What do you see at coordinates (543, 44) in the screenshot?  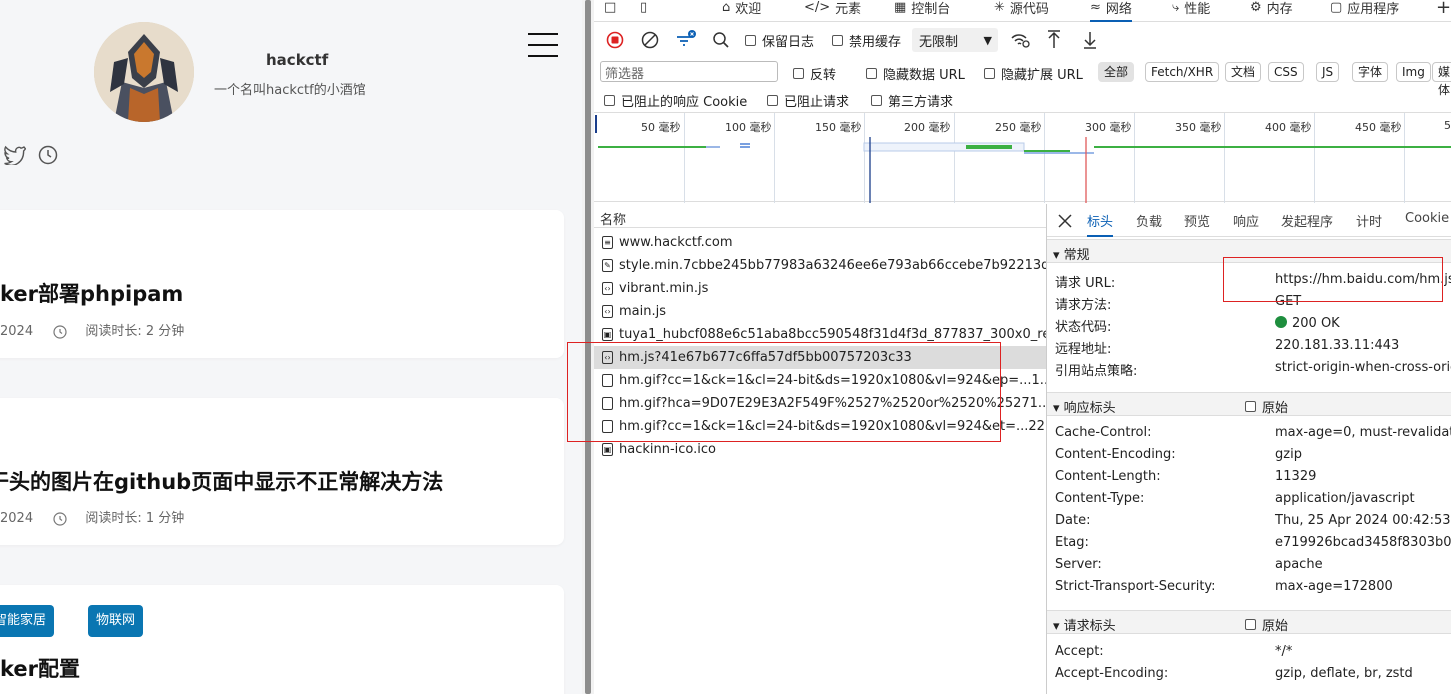 I see `menu-icon` at bounding box center [543, 44].